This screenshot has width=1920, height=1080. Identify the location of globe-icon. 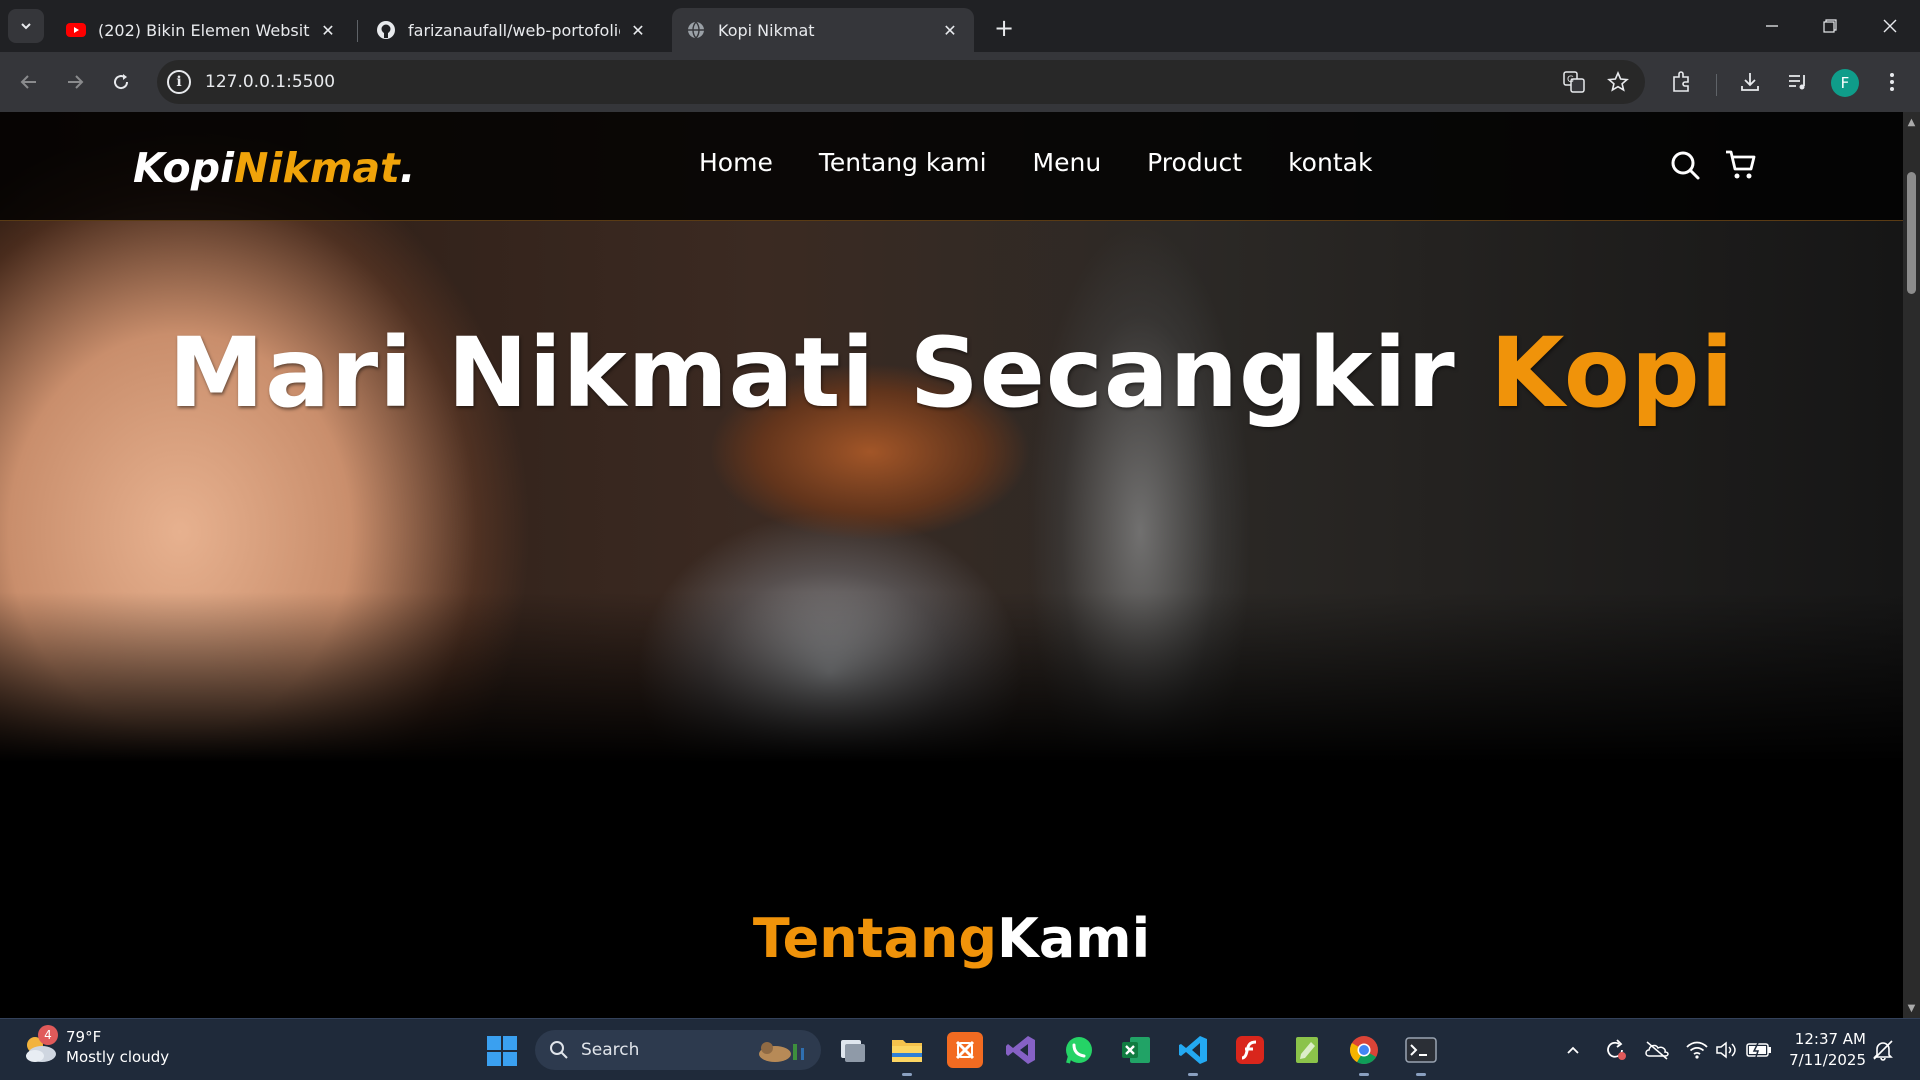
(696, 30).